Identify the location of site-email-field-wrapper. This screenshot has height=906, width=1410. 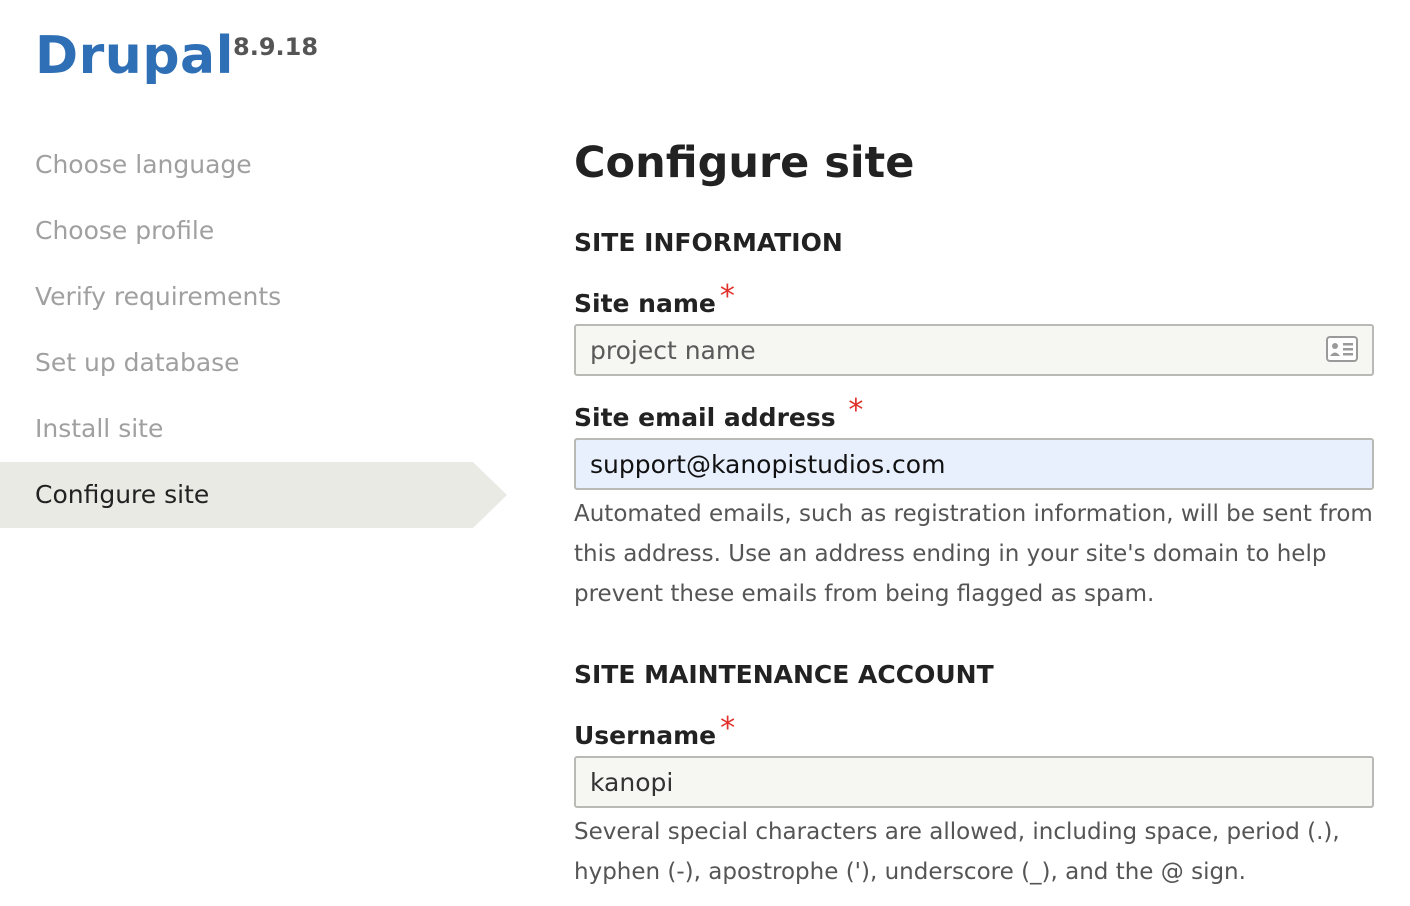
(974, 464).